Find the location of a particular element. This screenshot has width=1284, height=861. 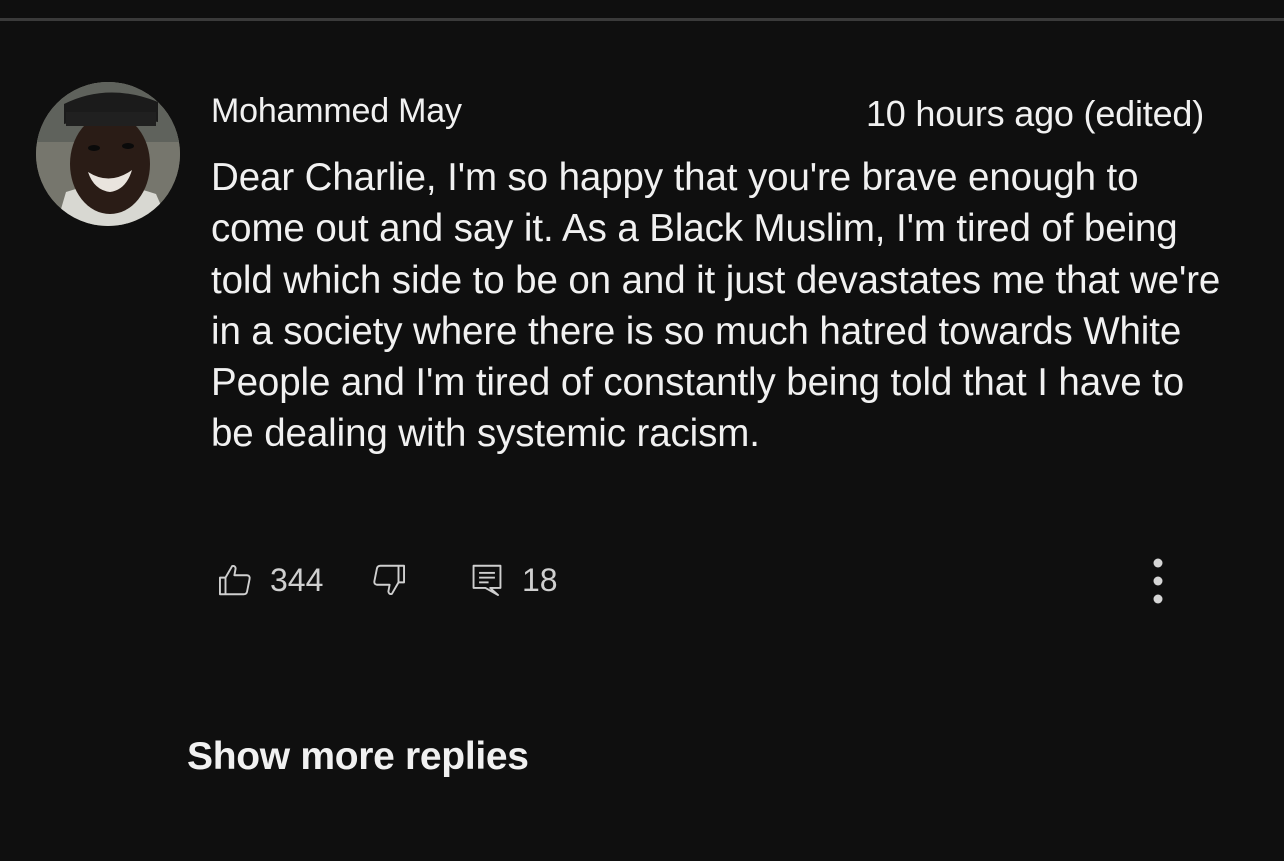

dislike-button is located at coordinates (389, 580).